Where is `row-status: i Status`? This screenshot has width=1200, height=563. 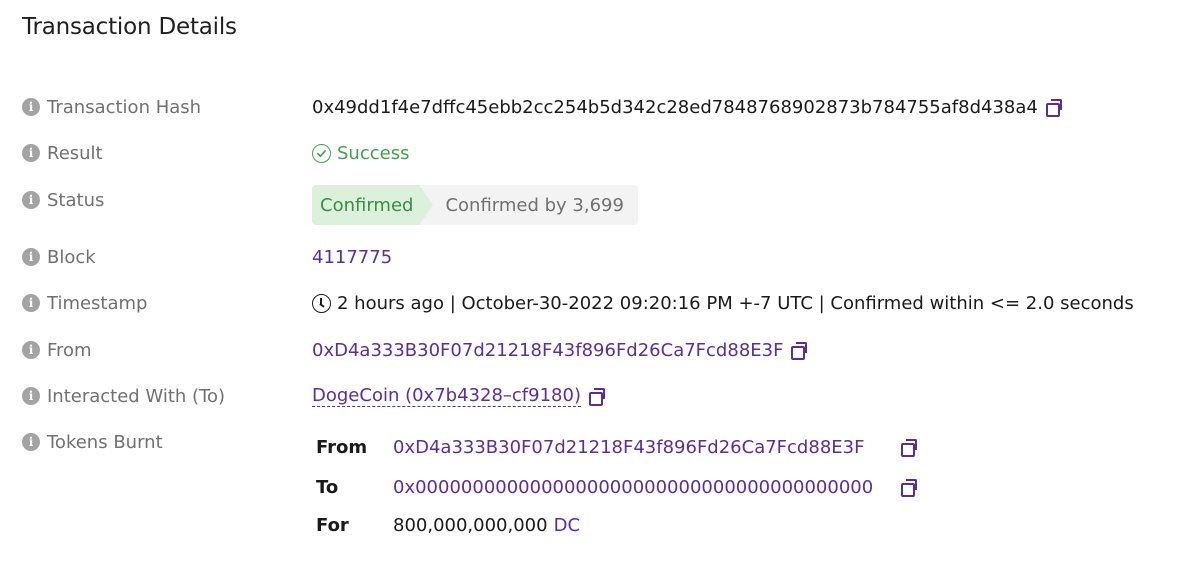
row-status: i Status is located at coordinates (167, 200).